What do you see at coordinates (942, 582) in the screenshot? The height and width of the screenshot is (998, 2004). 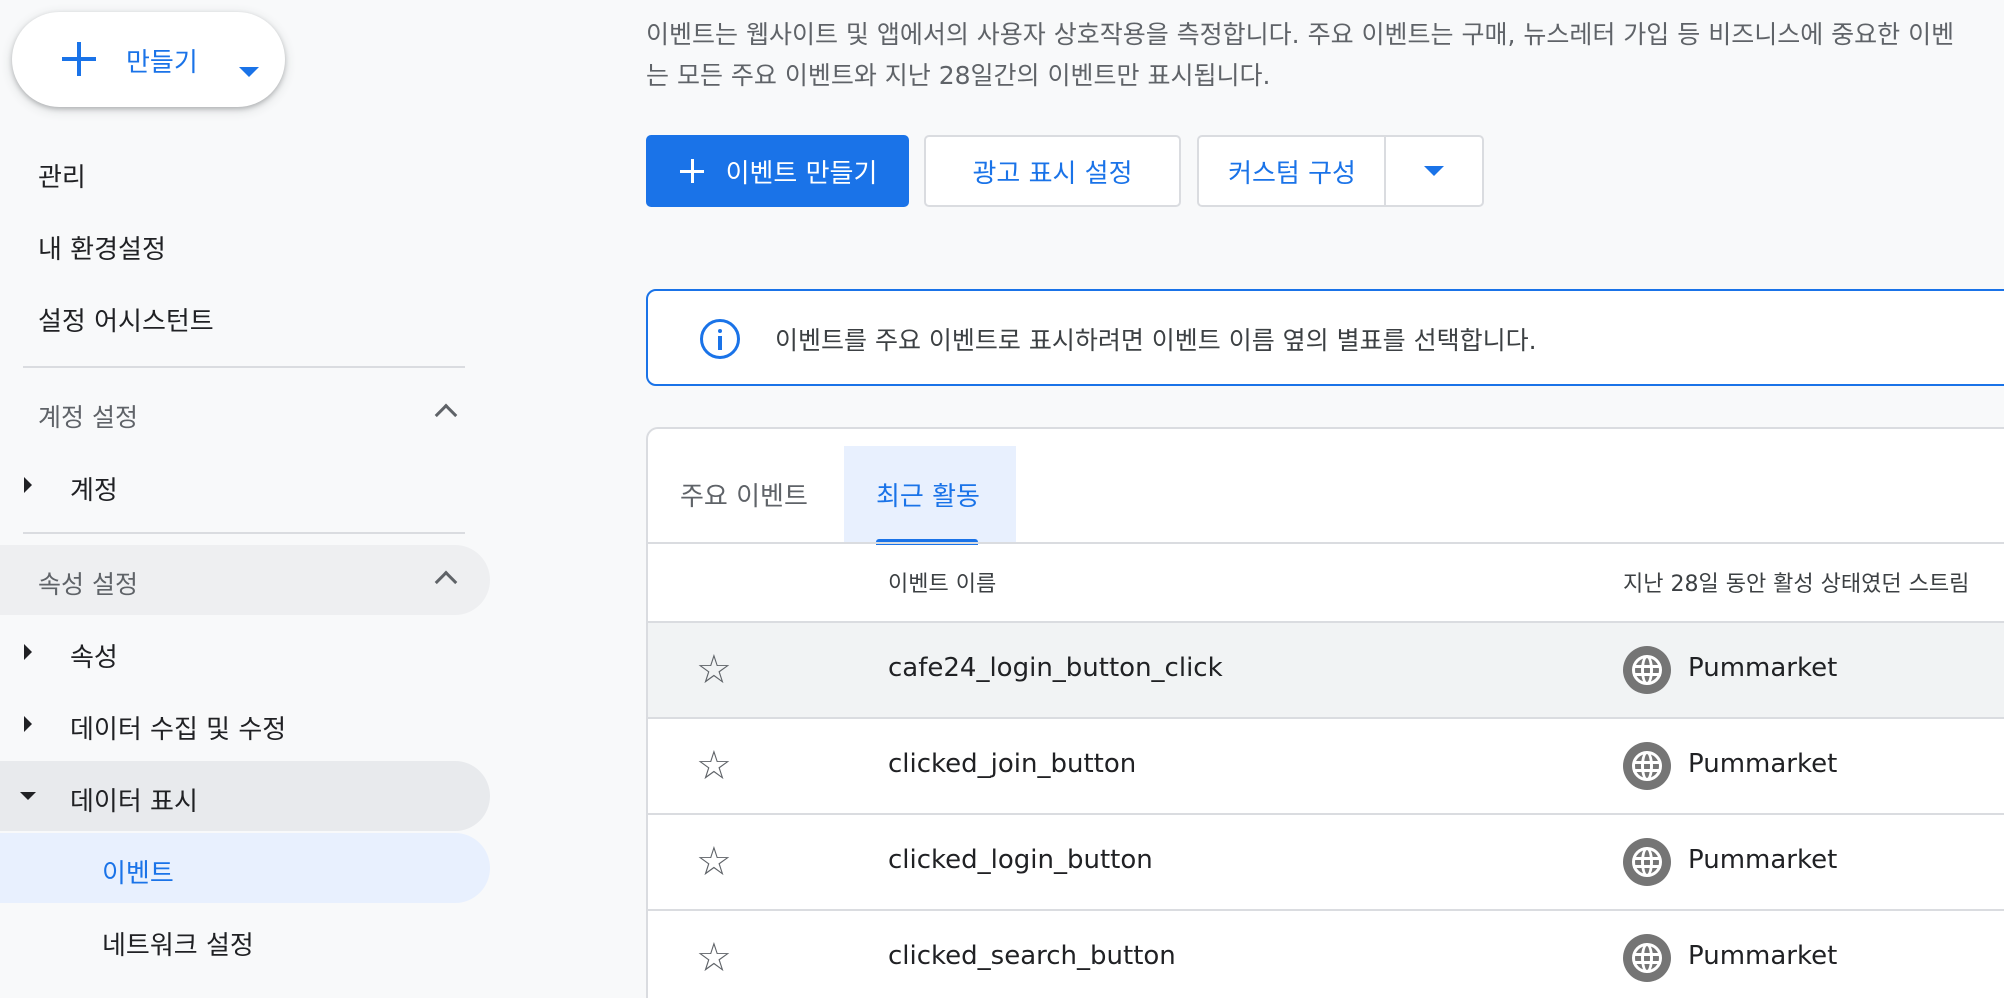 I see `column-header-event-name: 이벤트 이름` at bounding box center [942, 582].